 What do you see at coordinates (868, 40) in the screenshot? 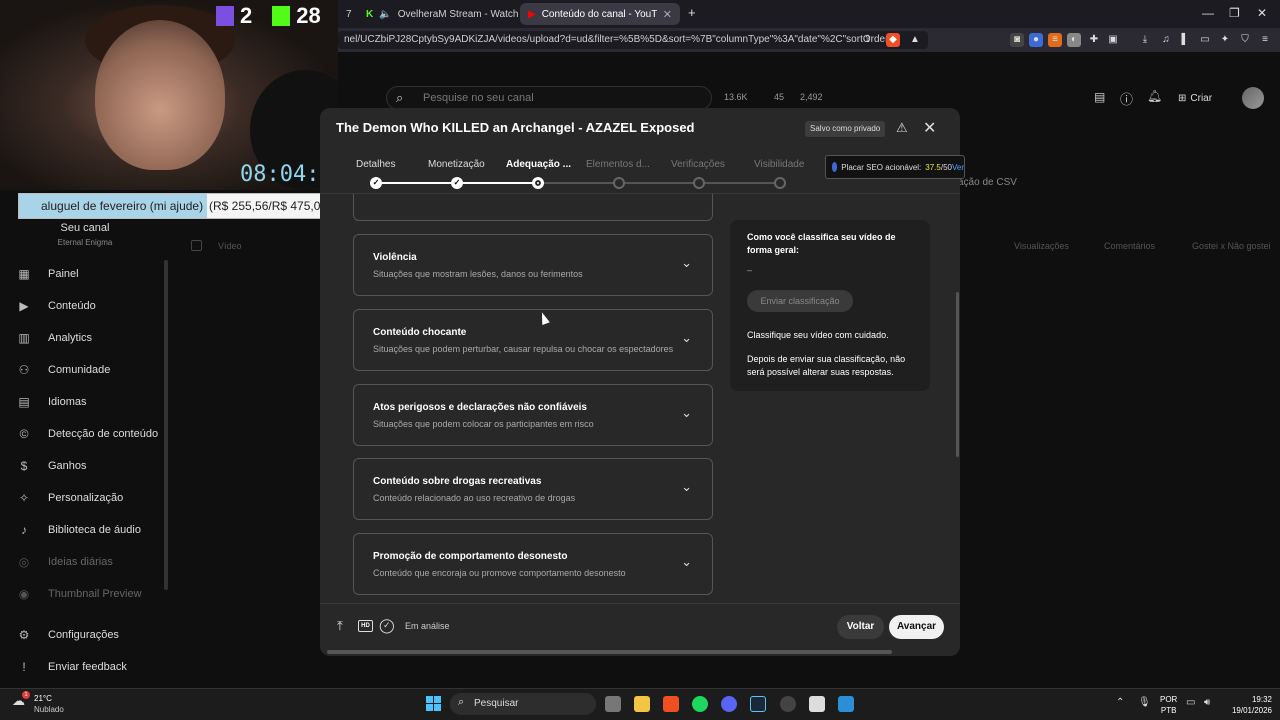
I see `share-icon: ⇪` at bounding box center [868, 40].